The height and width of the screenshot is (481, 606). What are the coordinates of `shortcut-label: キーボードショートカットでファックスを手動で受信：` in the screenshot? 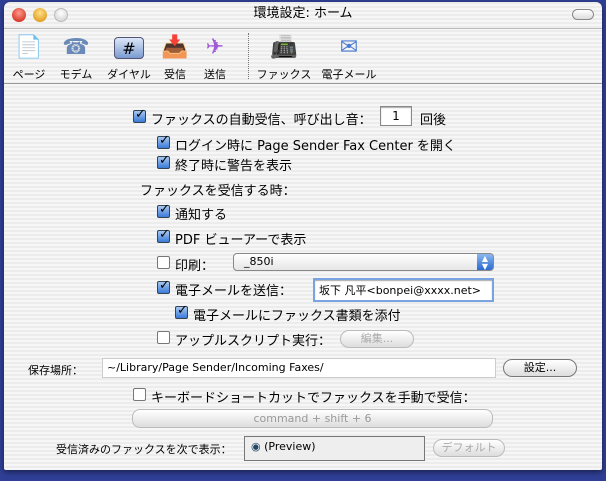 It's located at (313, 398).